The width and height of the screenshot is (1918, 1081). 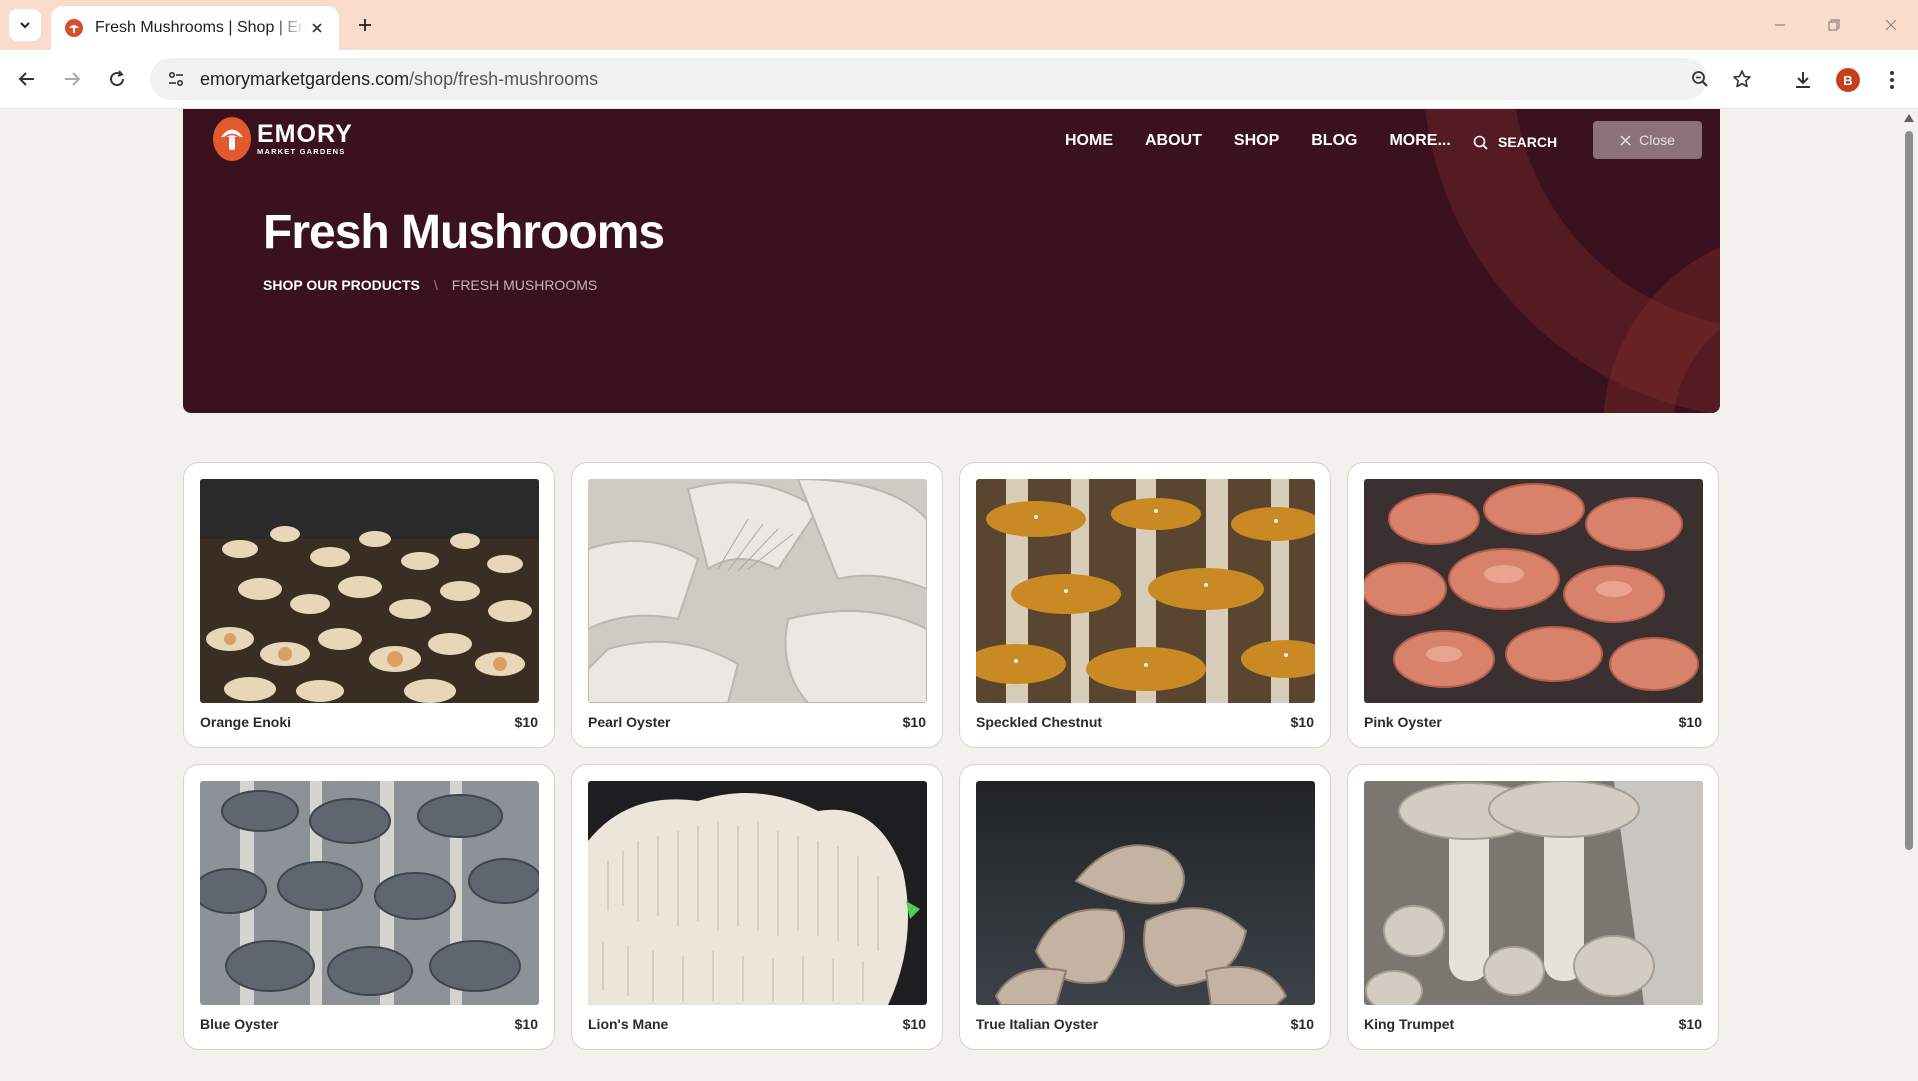 I want to click on restore-button, so click(x=1834, y=25).